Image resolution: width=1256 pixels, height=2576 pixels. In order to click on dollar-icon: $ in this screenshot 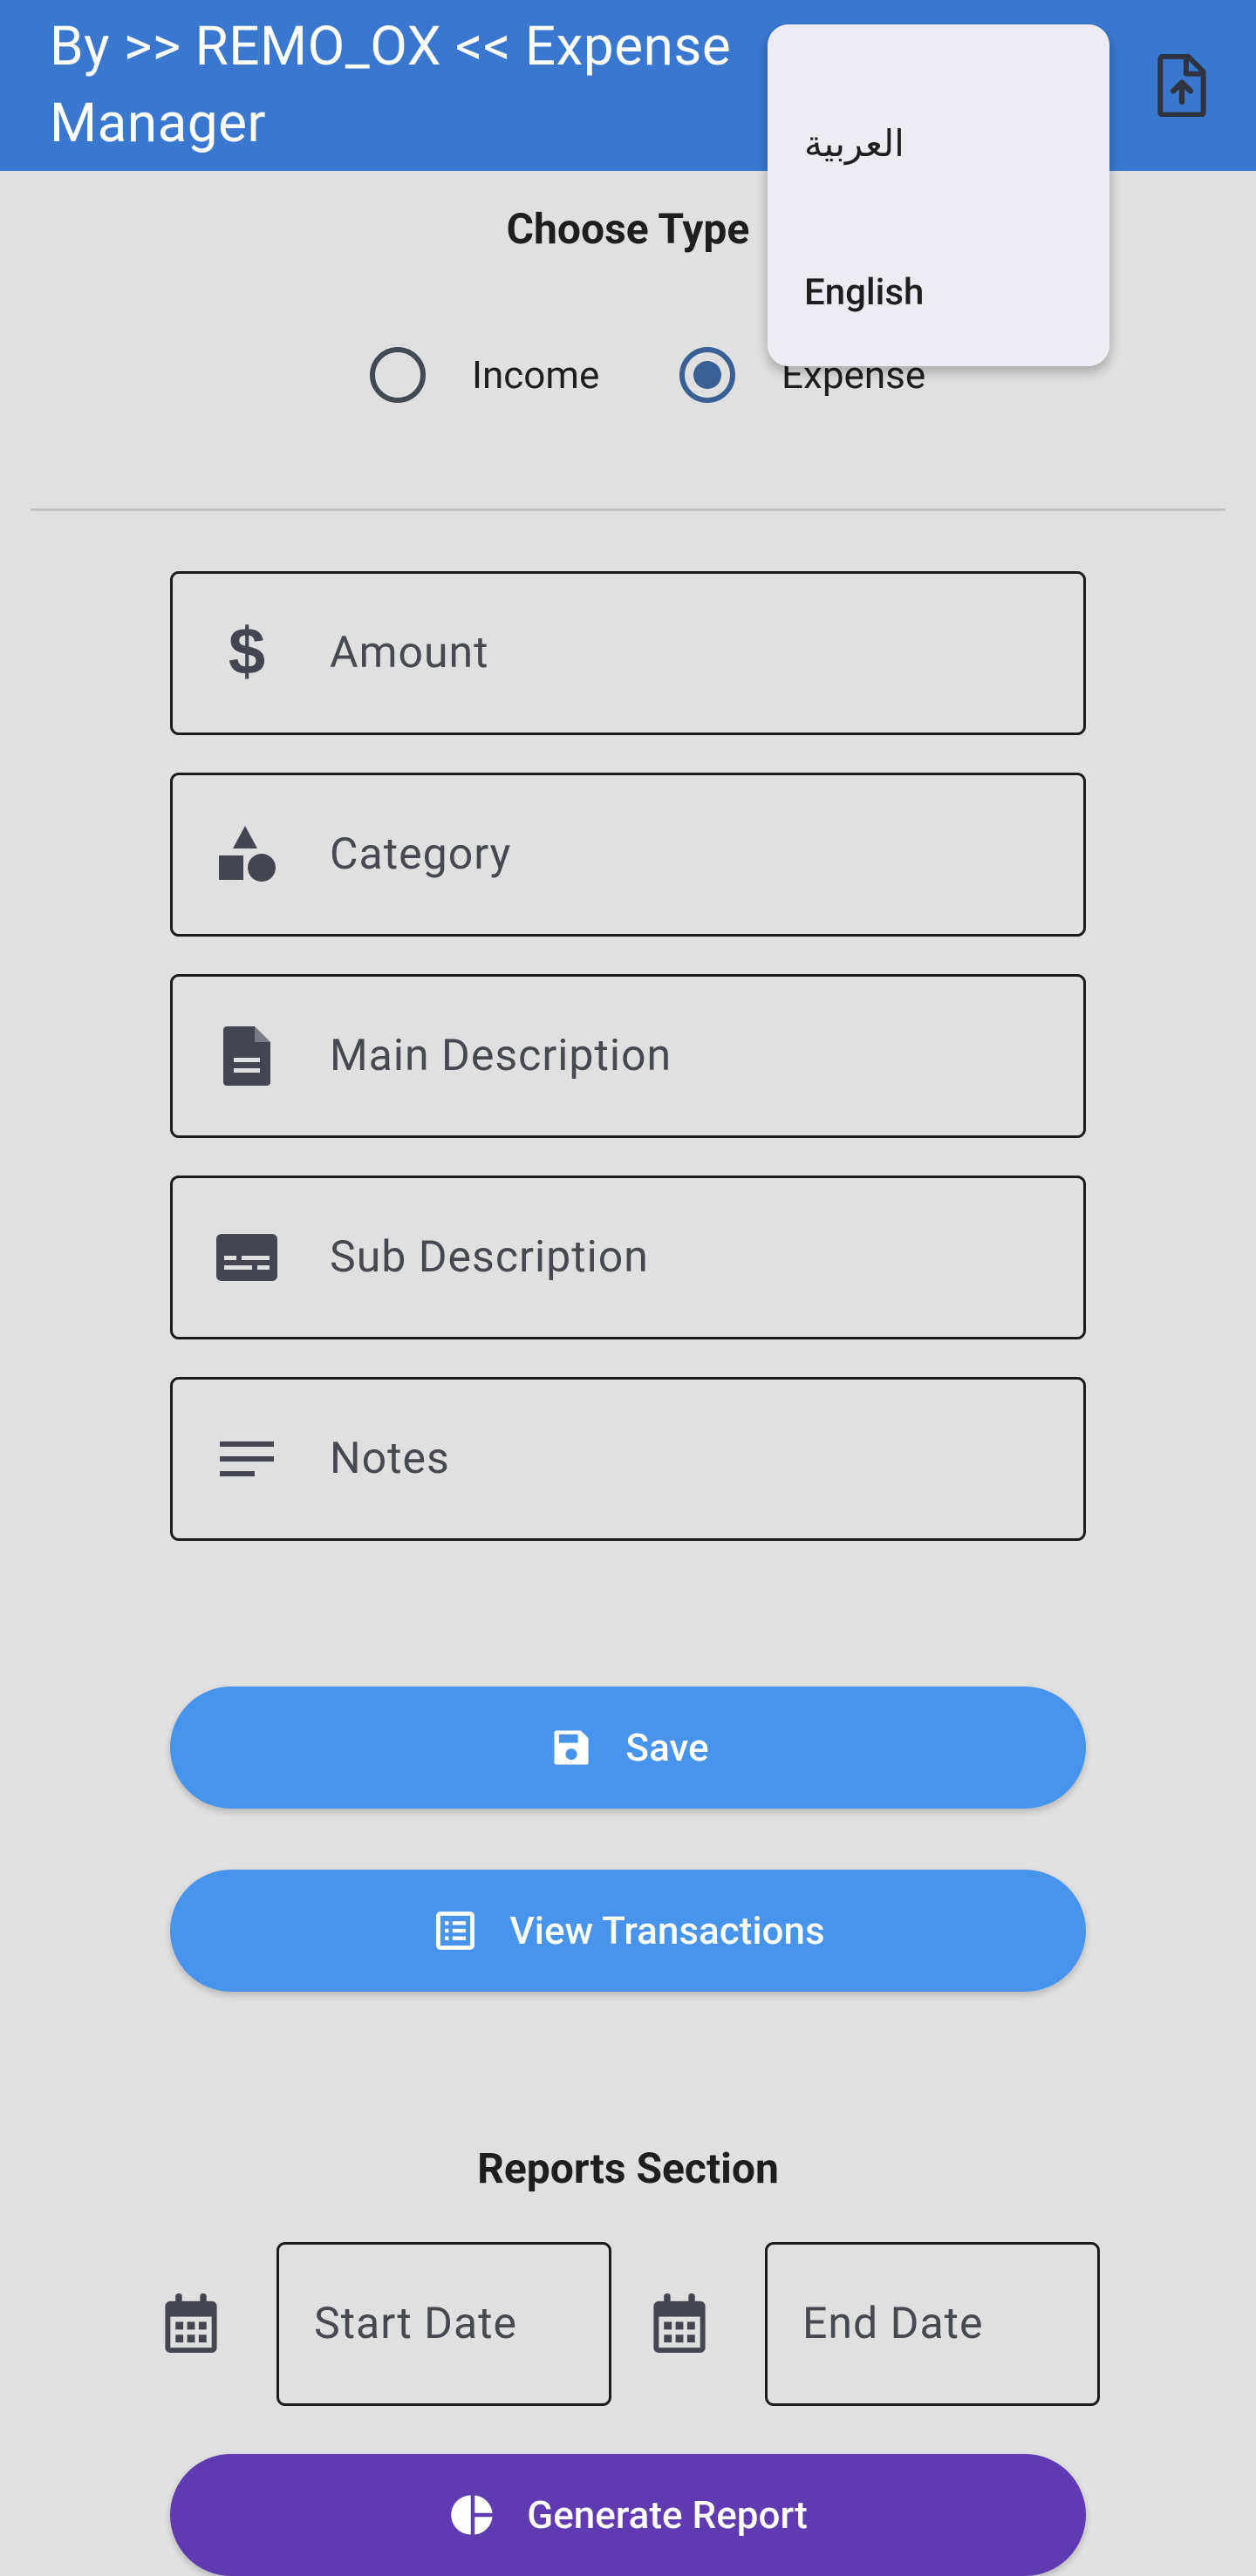, I will do `click(247, 653)`.